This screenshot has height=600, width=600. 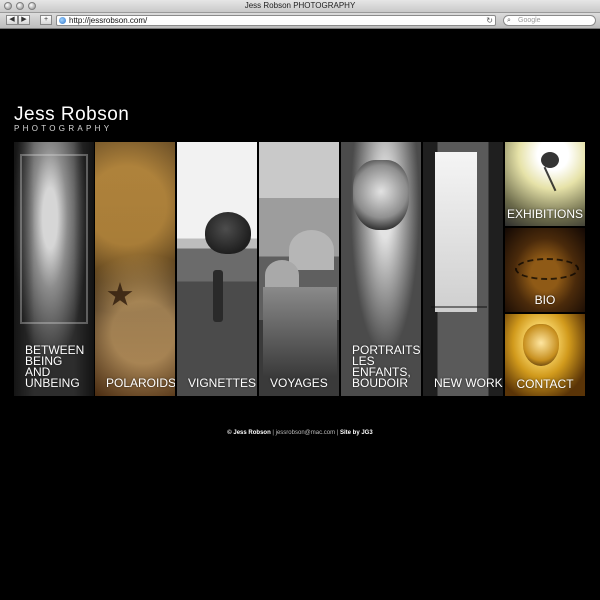 What do you see at coordinates (140, 383) in the screenshot?
I see `gallery-label: POLAROIDS` at bounding box center [140, 383].